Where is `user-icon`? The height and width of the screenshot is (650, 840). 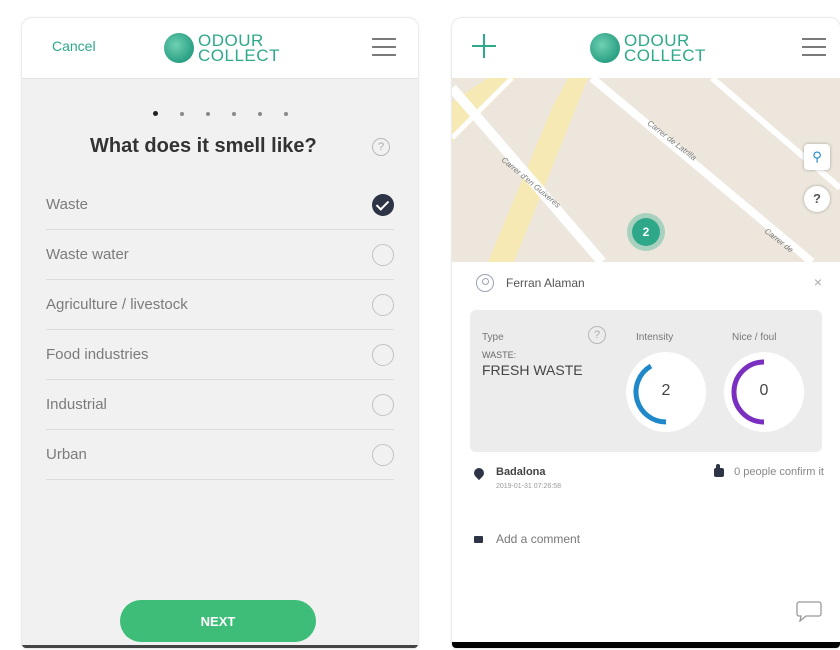 user-icon is located at coordinates (485, 283).